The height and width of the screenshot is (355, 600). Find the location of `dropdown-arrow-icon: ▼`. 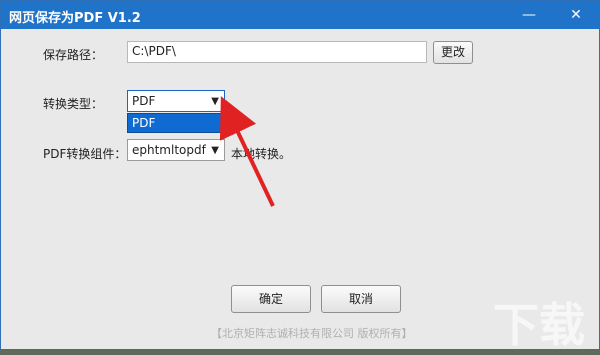

dropdown-arrow-icon: ▼ is located at coordinates (215, 101).